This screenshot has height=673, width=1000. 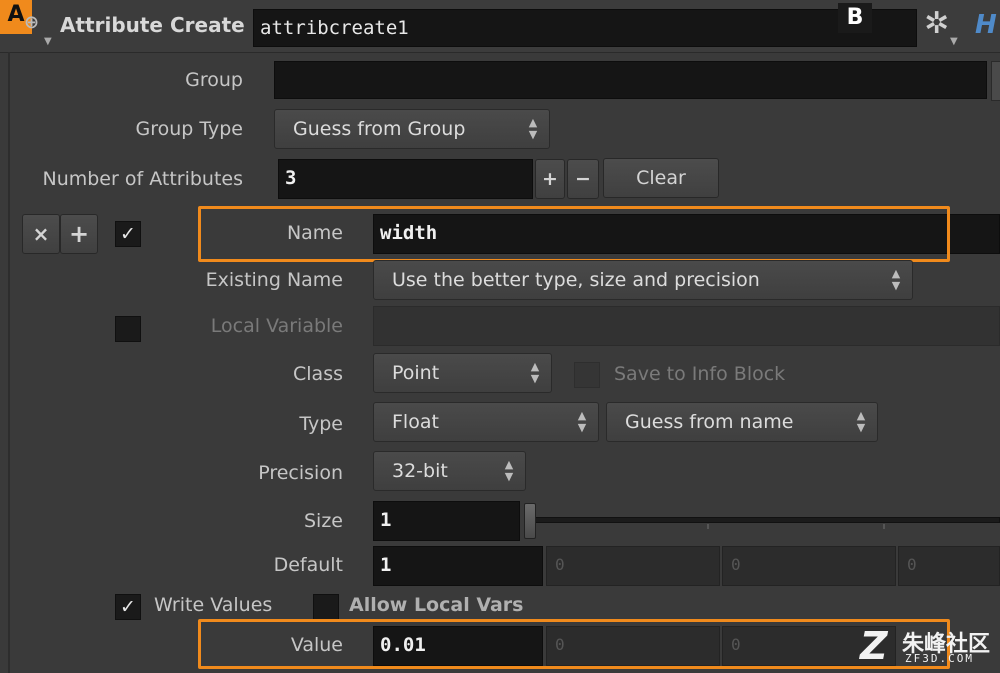 I want to click on default-field-1: 1, so click(x=458, y=566).